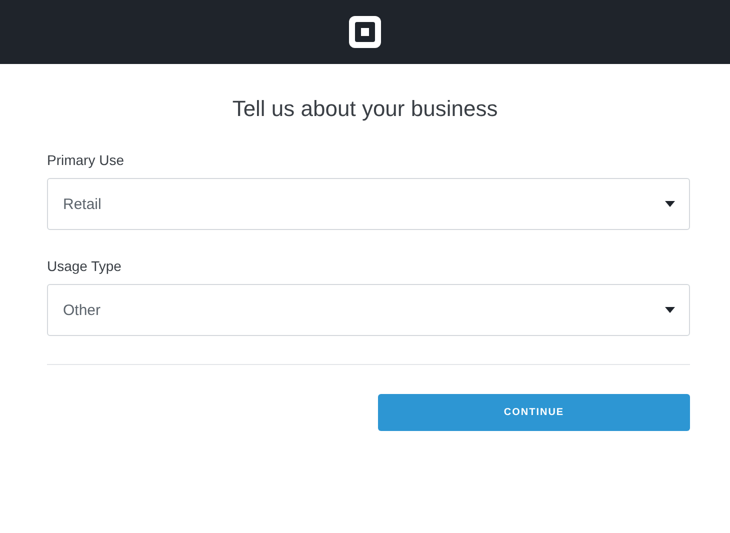 The image size is (730, 533). What do you see at coordinates (365, 108) in the screenshot?
I see `page-title: Tell us about your business` at bounding box center [365, 108].